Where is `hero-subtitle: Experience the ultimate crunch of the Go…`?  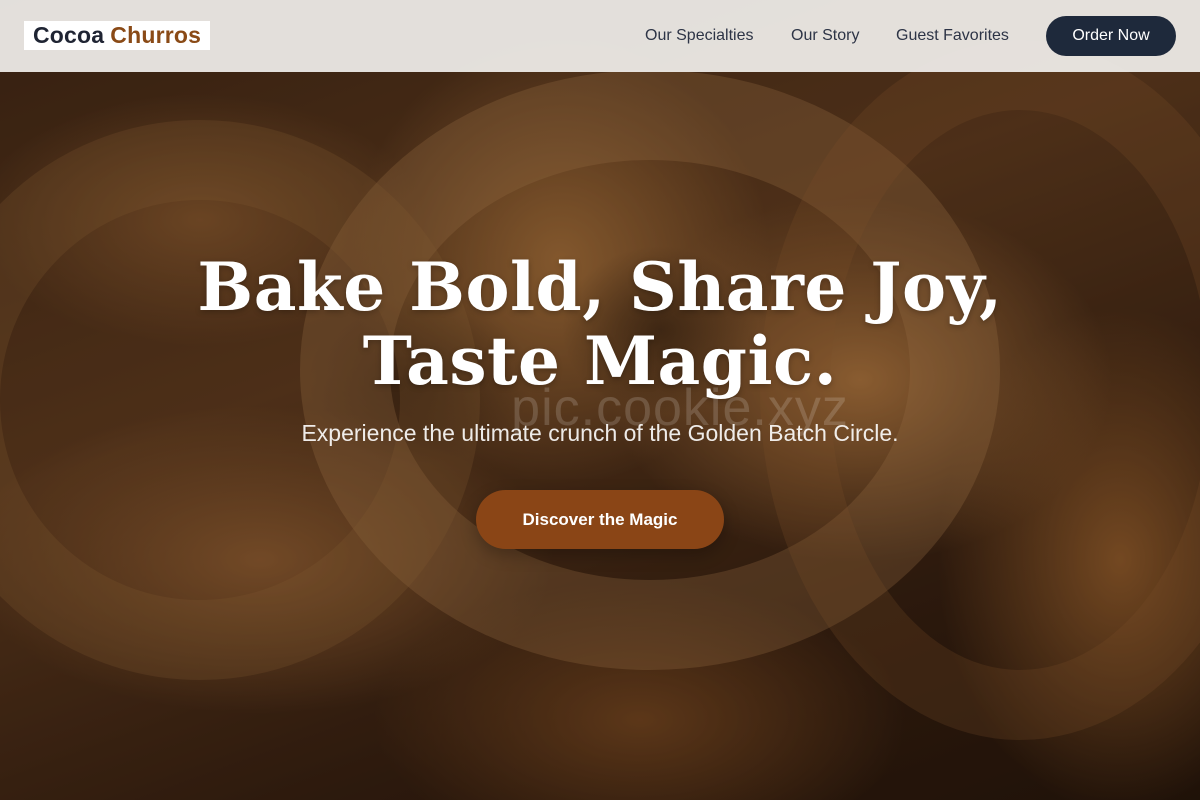 hero-subtitle: Experience the ultimate crunch of the Go… is located at coordinates (600, 433).